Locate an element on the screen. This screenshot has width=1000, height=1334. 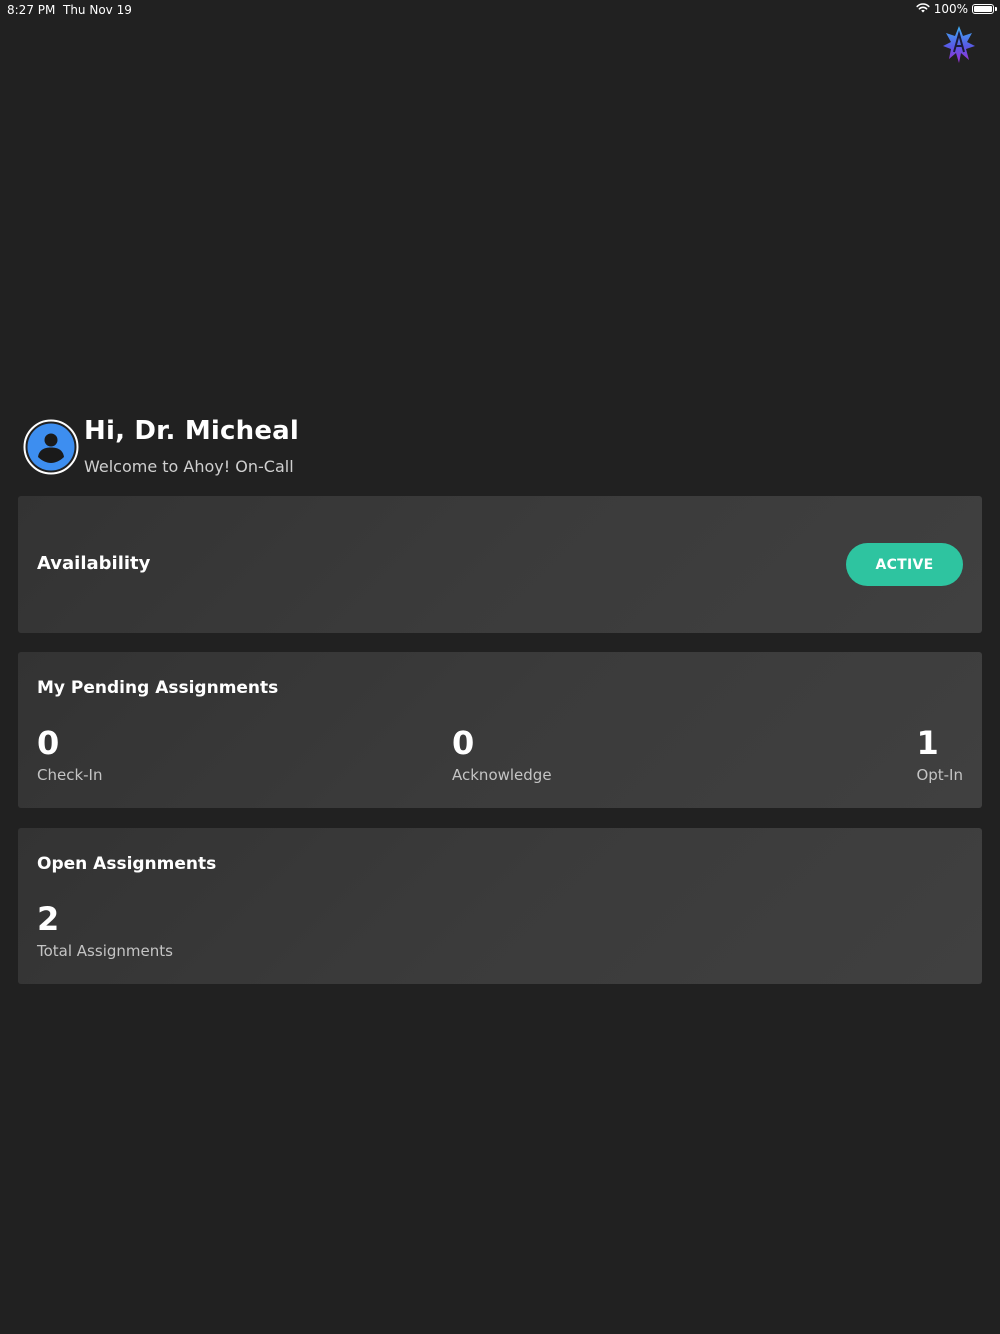
status-date: Thu Nov 19 is located at coordinates (97, 10).